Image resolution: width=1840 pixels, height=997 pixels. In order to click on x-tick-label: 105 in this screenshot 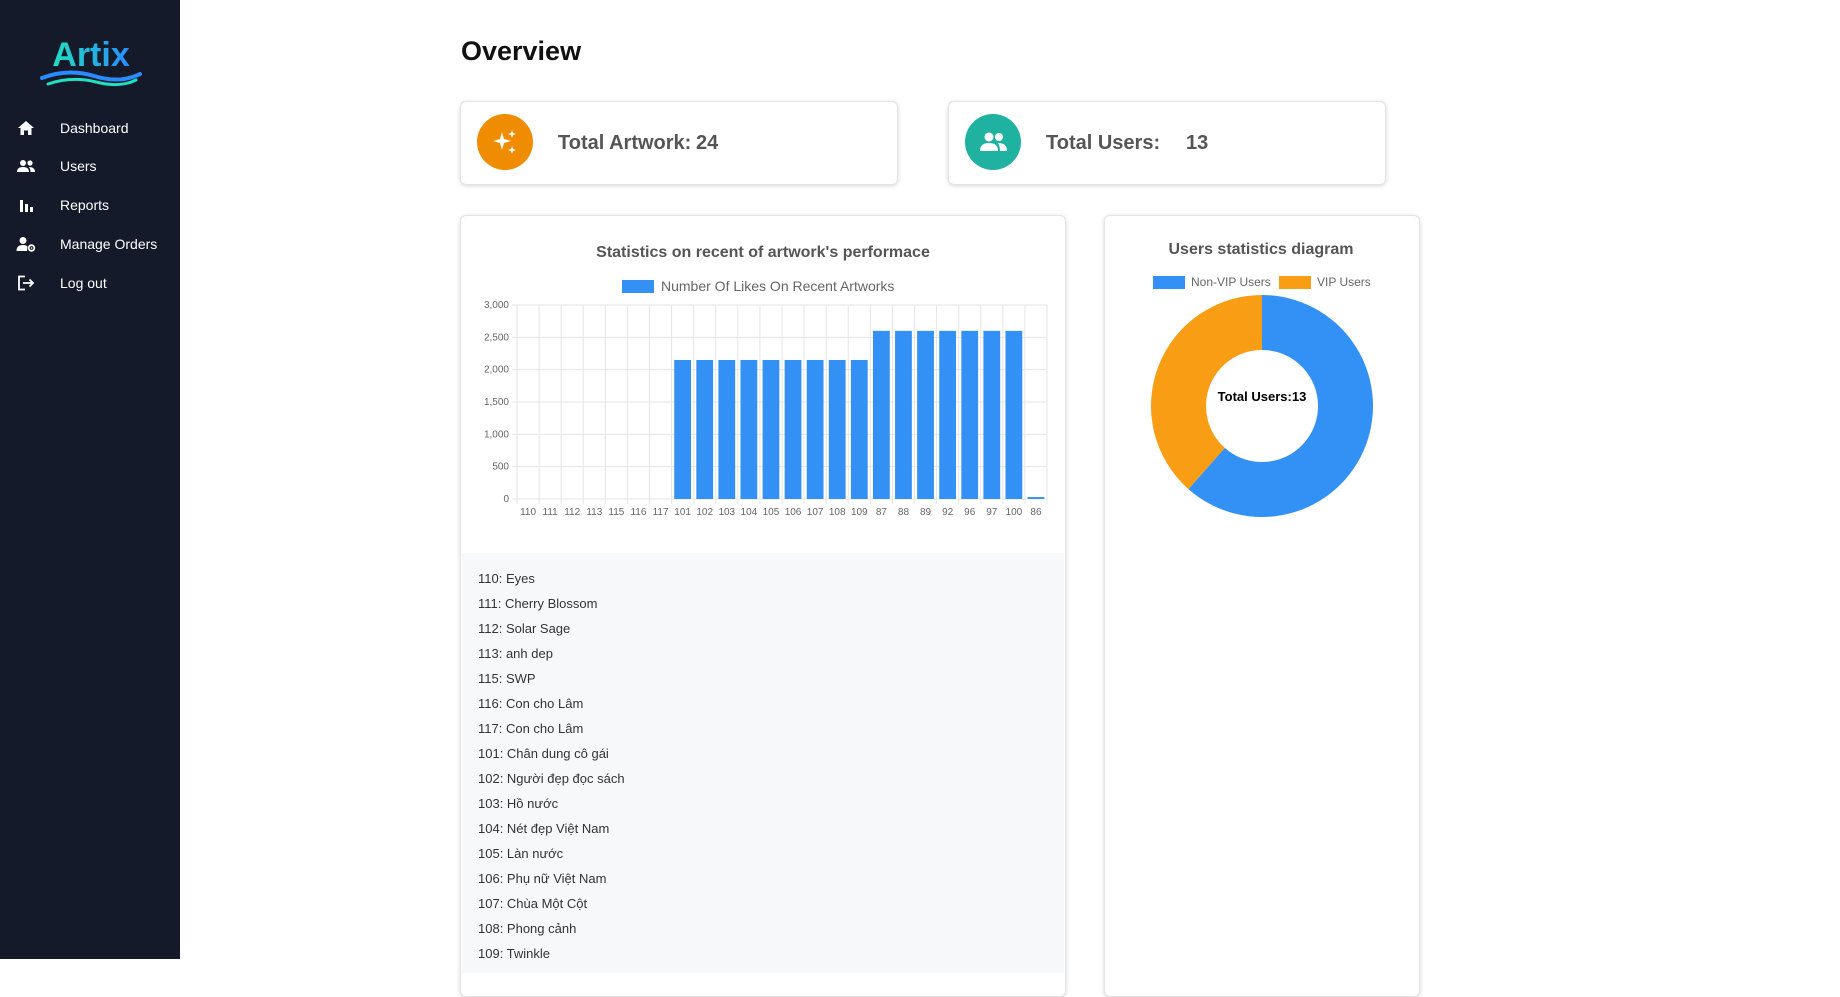, I will do `click(771, 512)`.